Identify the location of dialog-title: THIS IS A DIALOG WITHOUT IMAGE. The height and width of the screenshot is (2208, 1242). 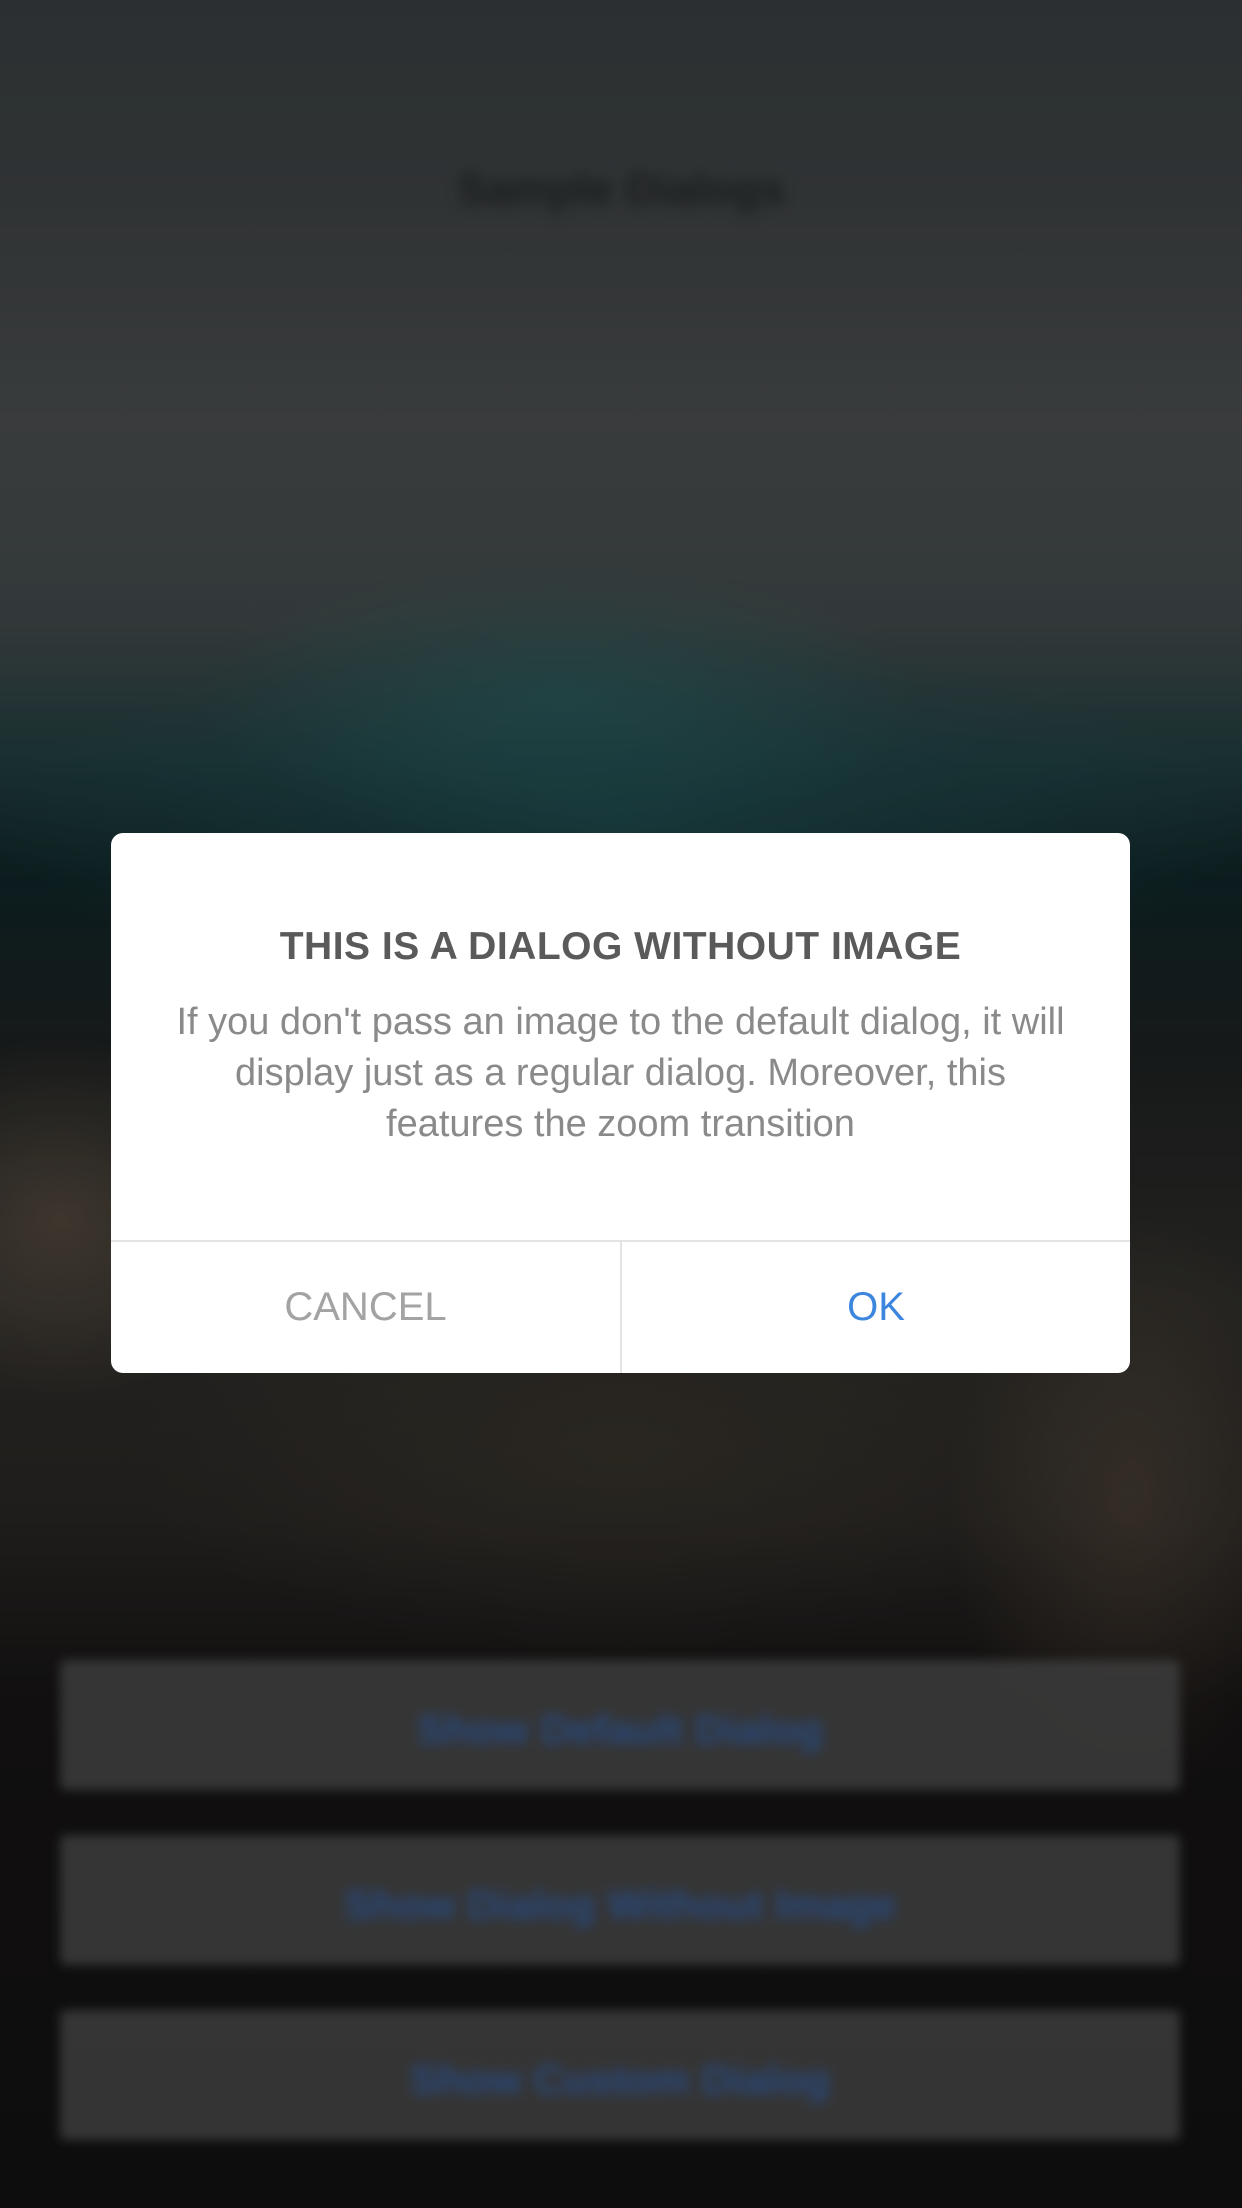
(620, 946).